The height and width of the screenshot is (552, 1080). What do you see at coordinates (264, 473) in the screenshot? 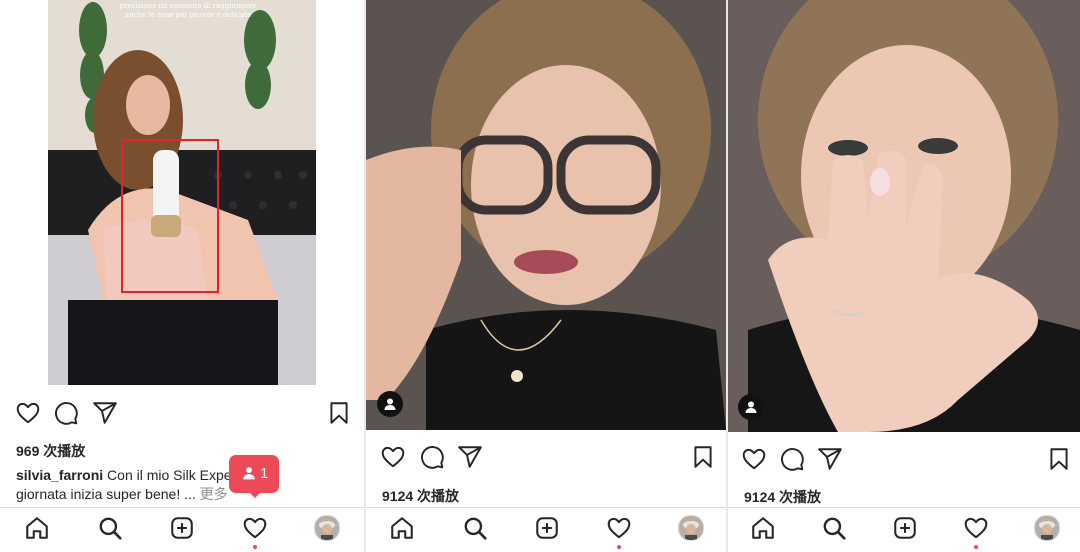
I see `notification-count: 1` at bounding box center [264, 473].